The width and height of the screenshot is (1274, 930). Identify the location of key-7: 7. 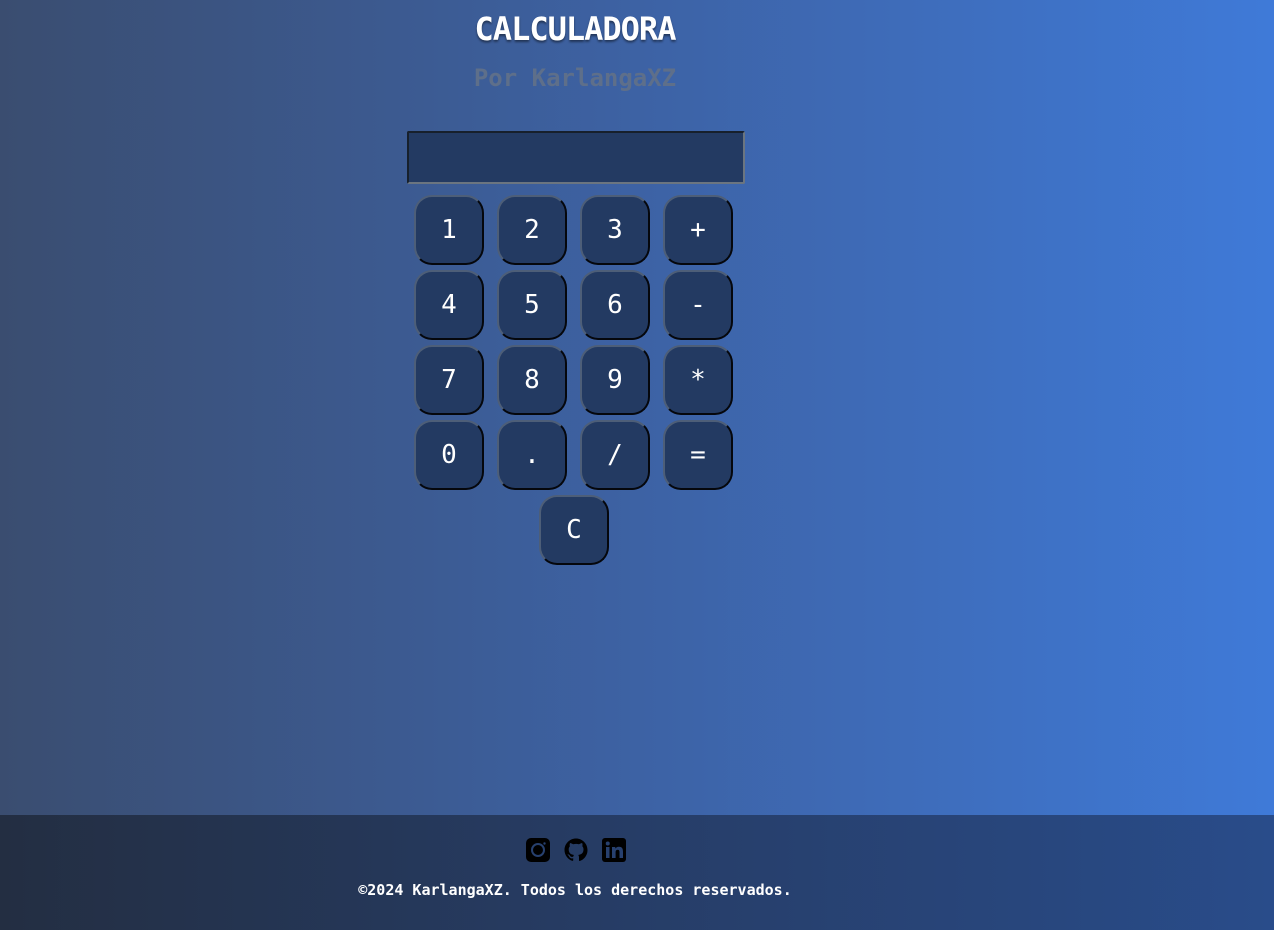
(449, 380).